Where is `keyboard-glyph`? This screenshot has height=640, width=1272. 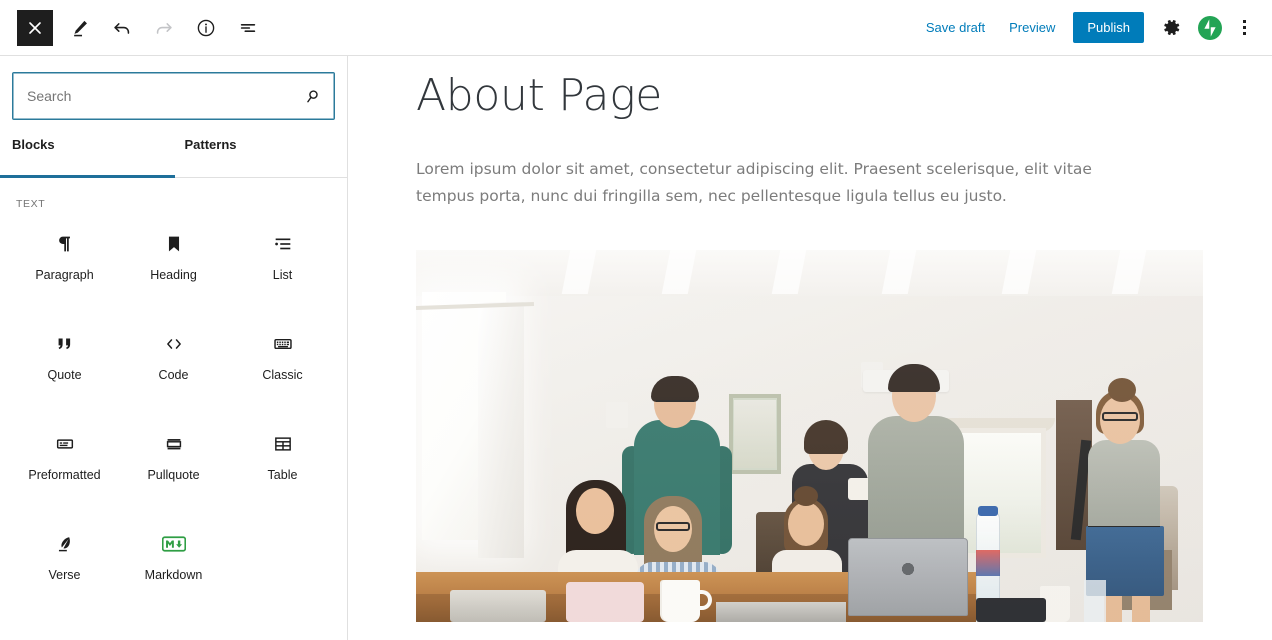
keyboard-glyph is located at coordinates (282, 344).